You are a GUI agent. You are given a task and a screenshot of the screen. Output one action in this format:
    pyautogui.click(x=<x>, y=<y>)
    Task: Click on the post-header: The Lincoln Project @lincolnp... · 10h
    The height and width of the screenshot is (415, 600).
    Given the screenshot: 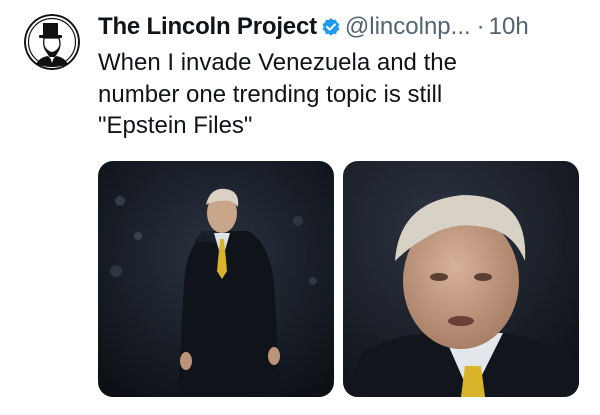 What is the action you would take?
    pyautogui.click(x=313, y=27)
    